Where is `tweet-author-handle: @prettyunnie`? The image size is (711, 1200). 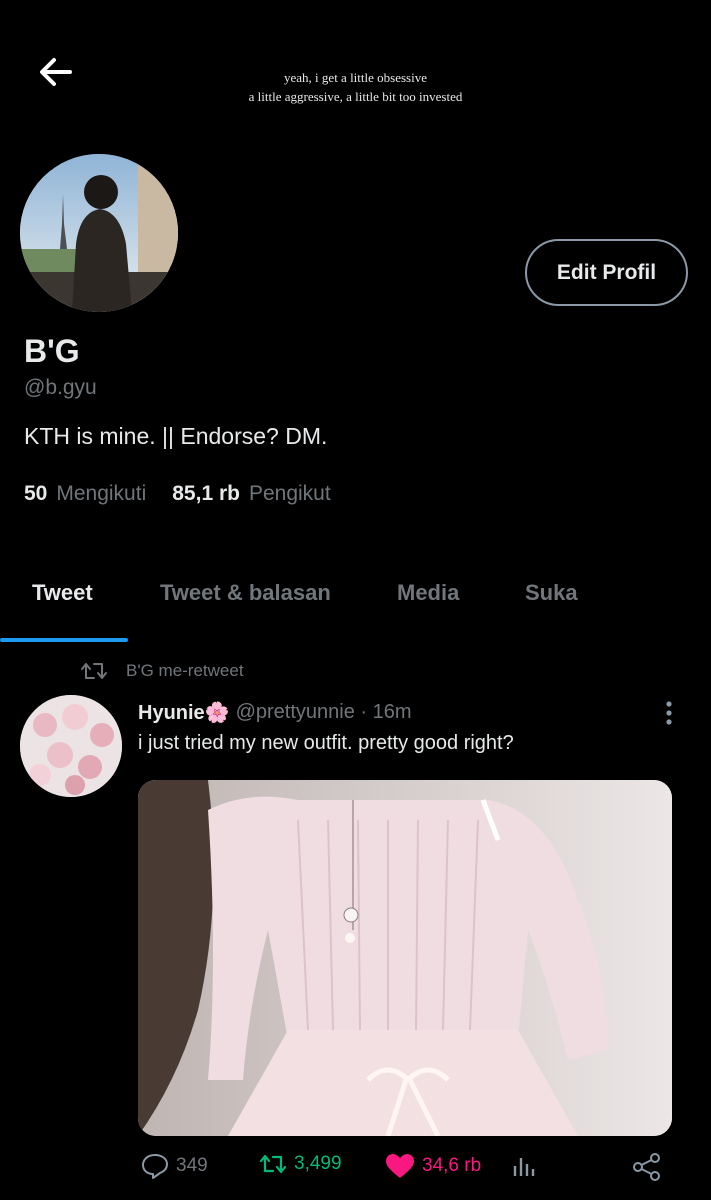 tweet-author-handle: @prettyunnie is located at coordinates (295, 712).